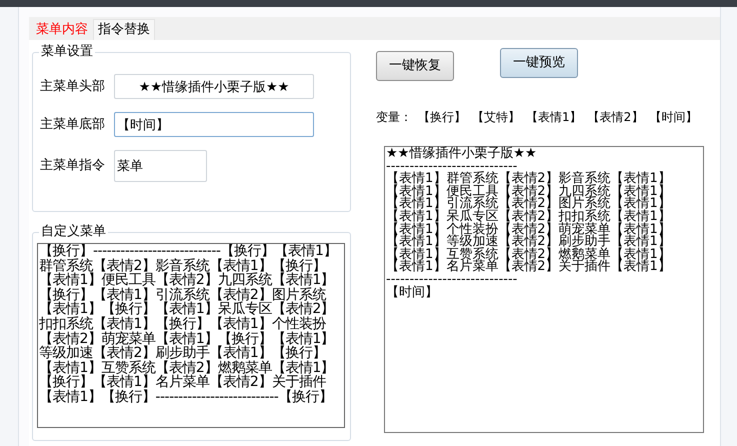 This screenshot has width=737, height=446. I want to click on variables-label: 变量：, so click(394, 117).